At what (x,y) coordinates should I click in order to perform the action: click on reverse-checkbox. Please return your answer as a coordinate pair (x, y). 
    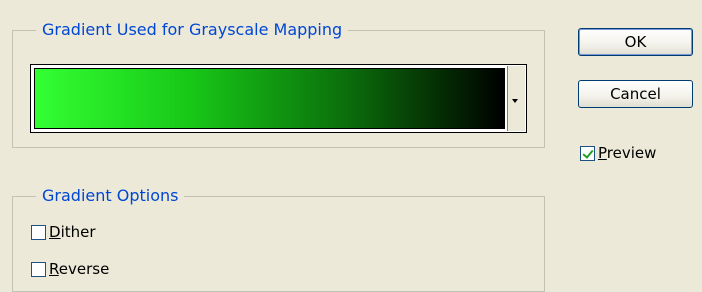
    Looking at the image, I should click on (38, 269).